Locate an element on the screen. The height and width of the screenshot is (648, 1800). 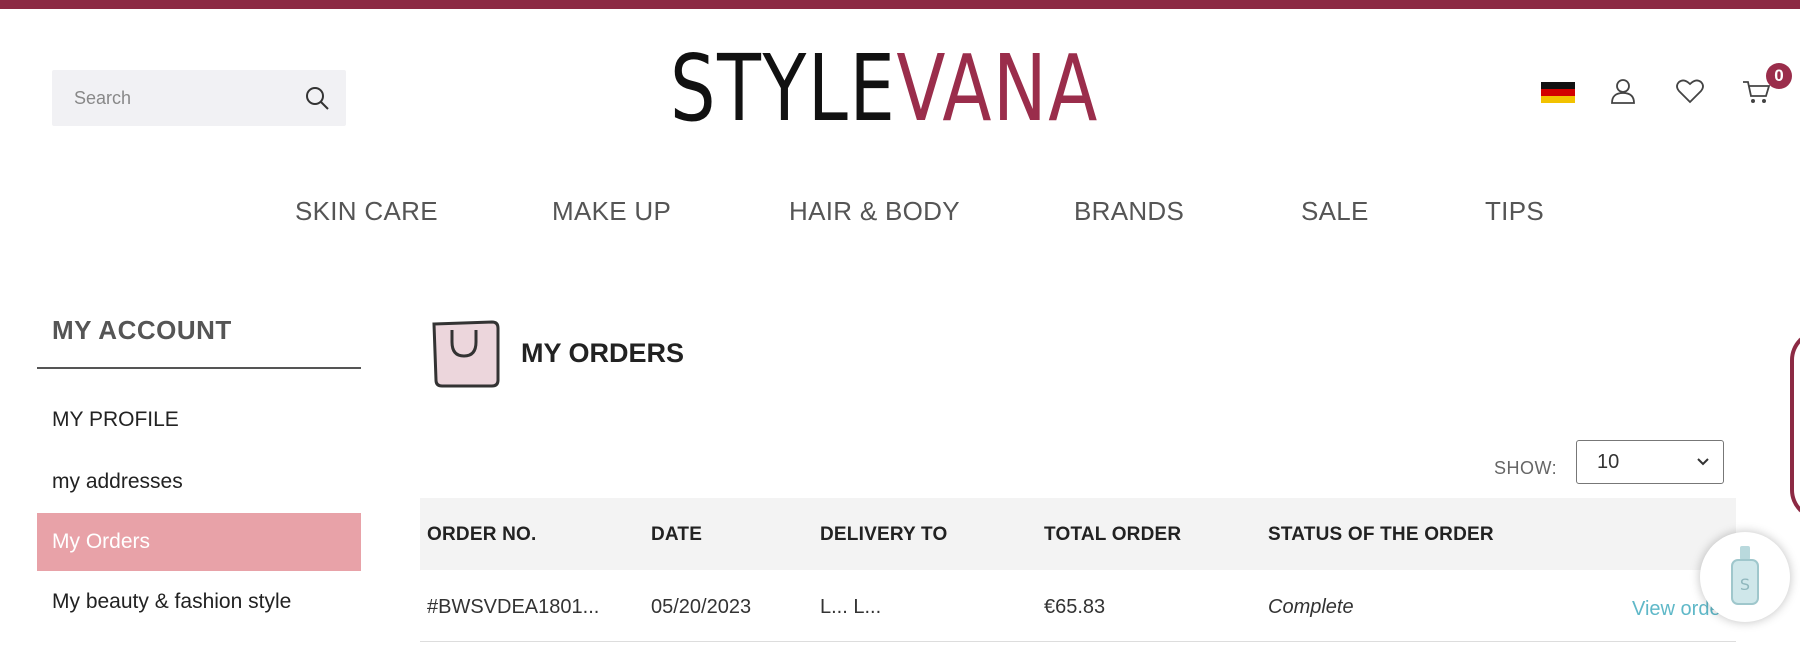
nav-brands: BRANDS is located at coordinates (1129, 211).